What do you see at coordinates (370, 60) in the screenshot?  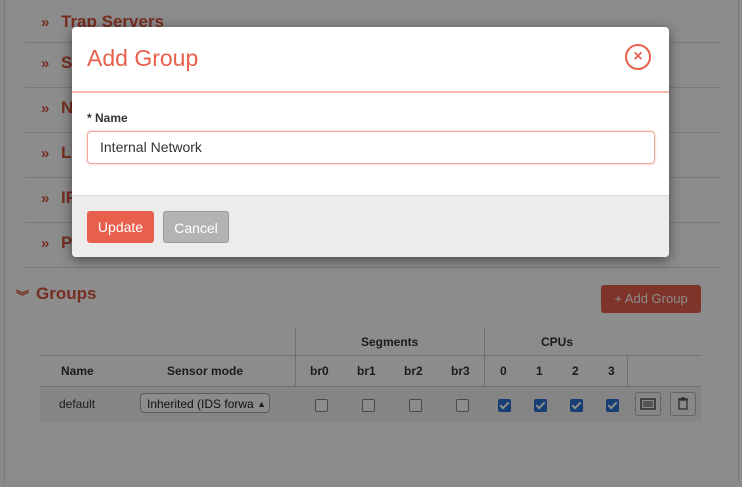 I see `dialog-header: Add Group ×` at bounding box center [370, 60].